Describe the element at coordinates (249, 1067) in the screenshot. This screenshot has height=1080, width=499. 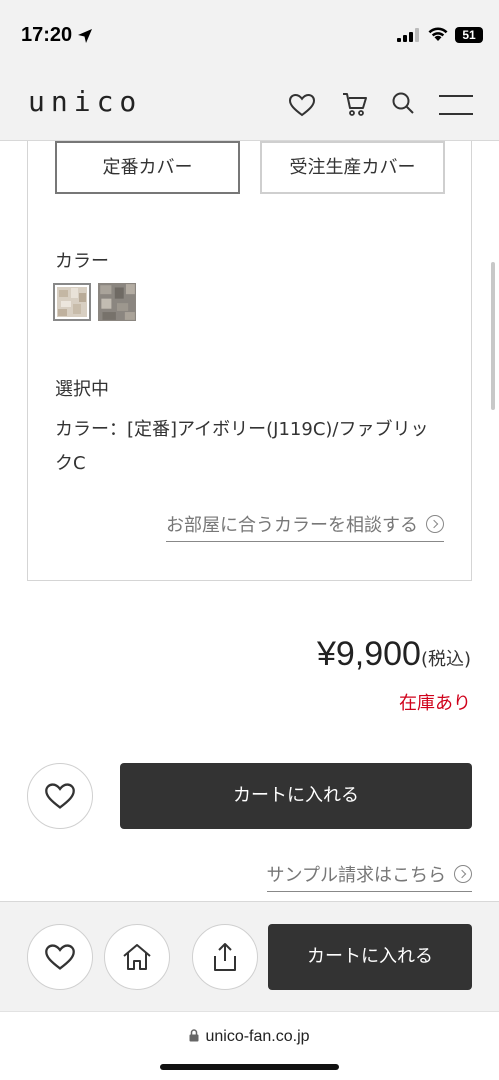
I see `home-indicator` at that location.